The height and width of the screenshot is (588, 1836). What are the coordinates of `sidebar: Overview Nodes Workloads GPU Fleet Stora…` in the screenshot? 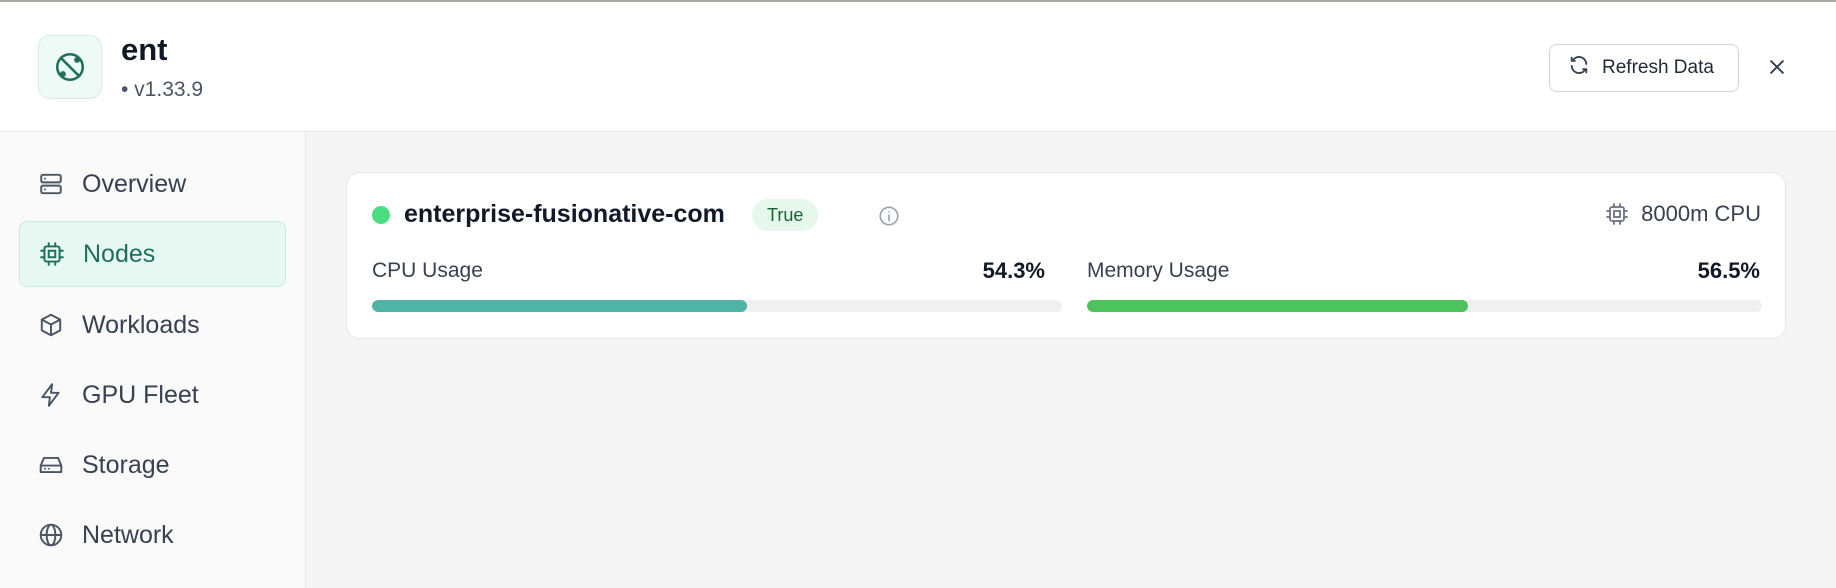 It's located at (153, 360).